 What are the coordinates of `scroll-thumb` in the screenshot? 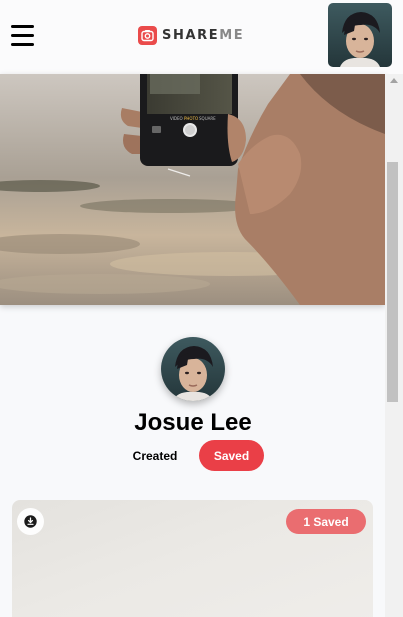 It's located at (392, 282).